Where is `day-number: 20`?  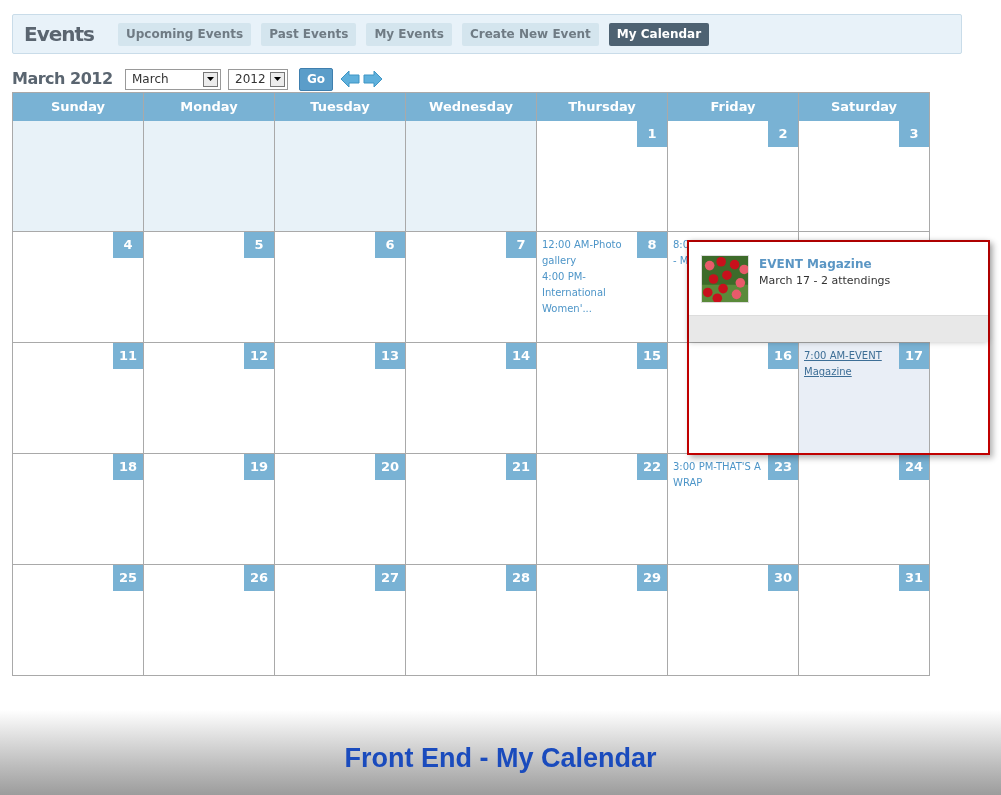 day-number: 20 is located at coordinates (390, 467).